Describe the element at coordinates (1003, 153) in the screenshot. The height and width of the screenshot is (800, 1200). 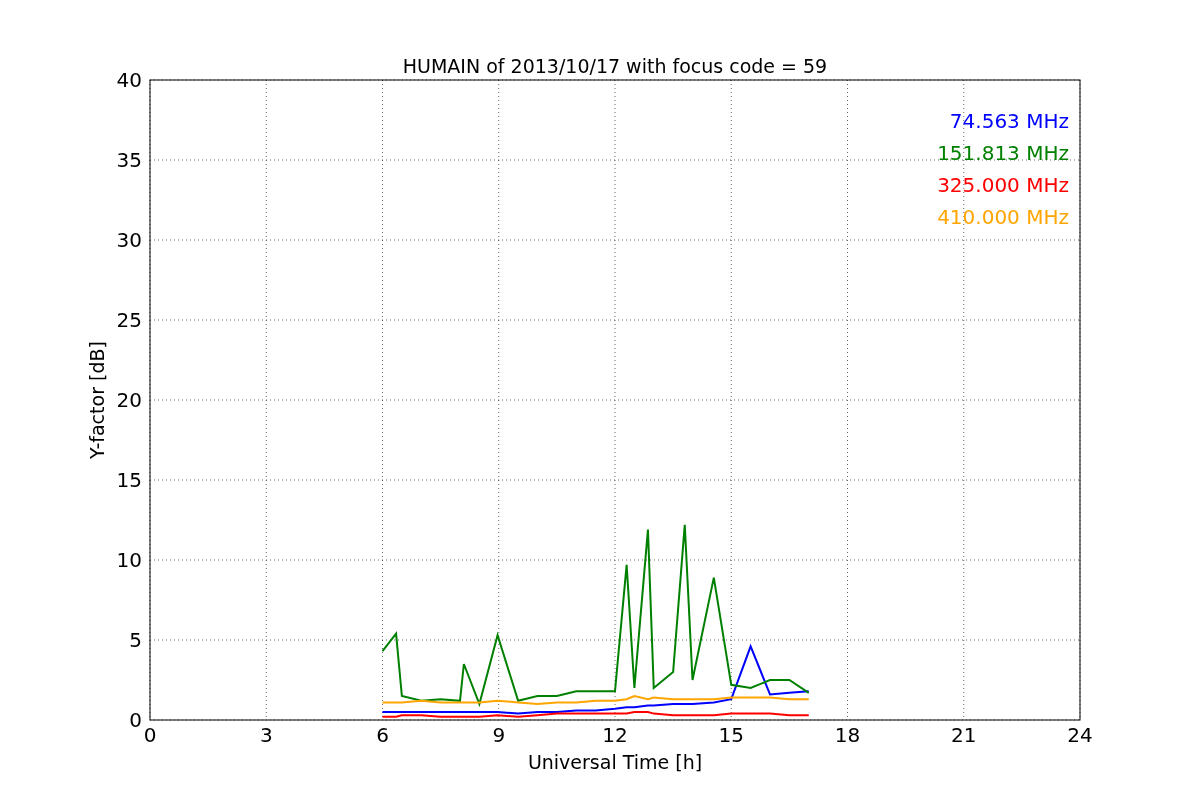
I see `legend-label: 151.813 MHz` at that location.